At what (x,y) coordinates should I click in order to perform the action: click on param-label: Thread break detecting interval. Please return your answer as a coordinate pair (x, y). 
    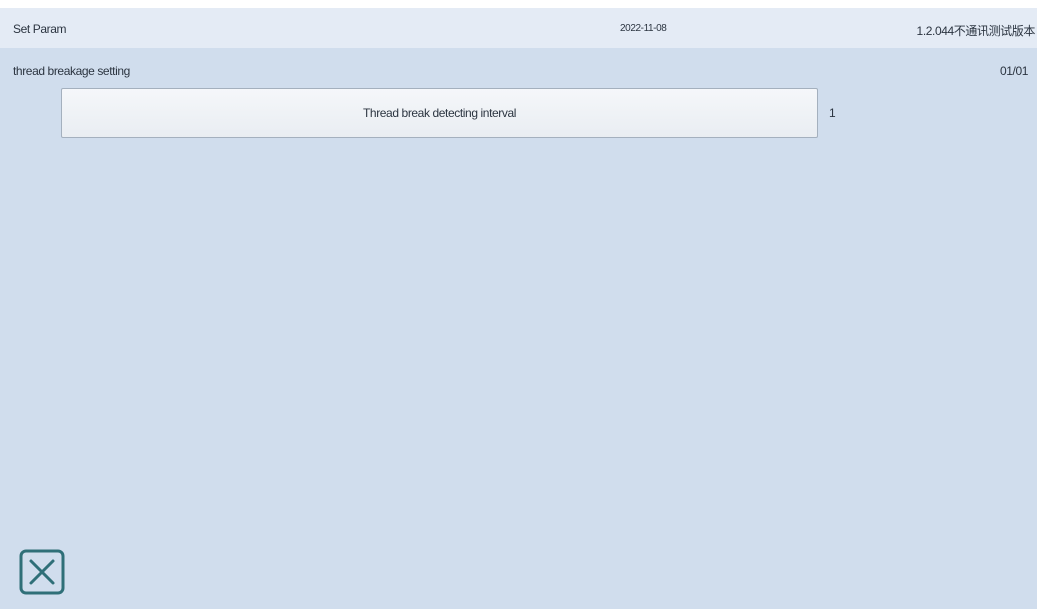
    Looking at the image, I should click on (439, 113).